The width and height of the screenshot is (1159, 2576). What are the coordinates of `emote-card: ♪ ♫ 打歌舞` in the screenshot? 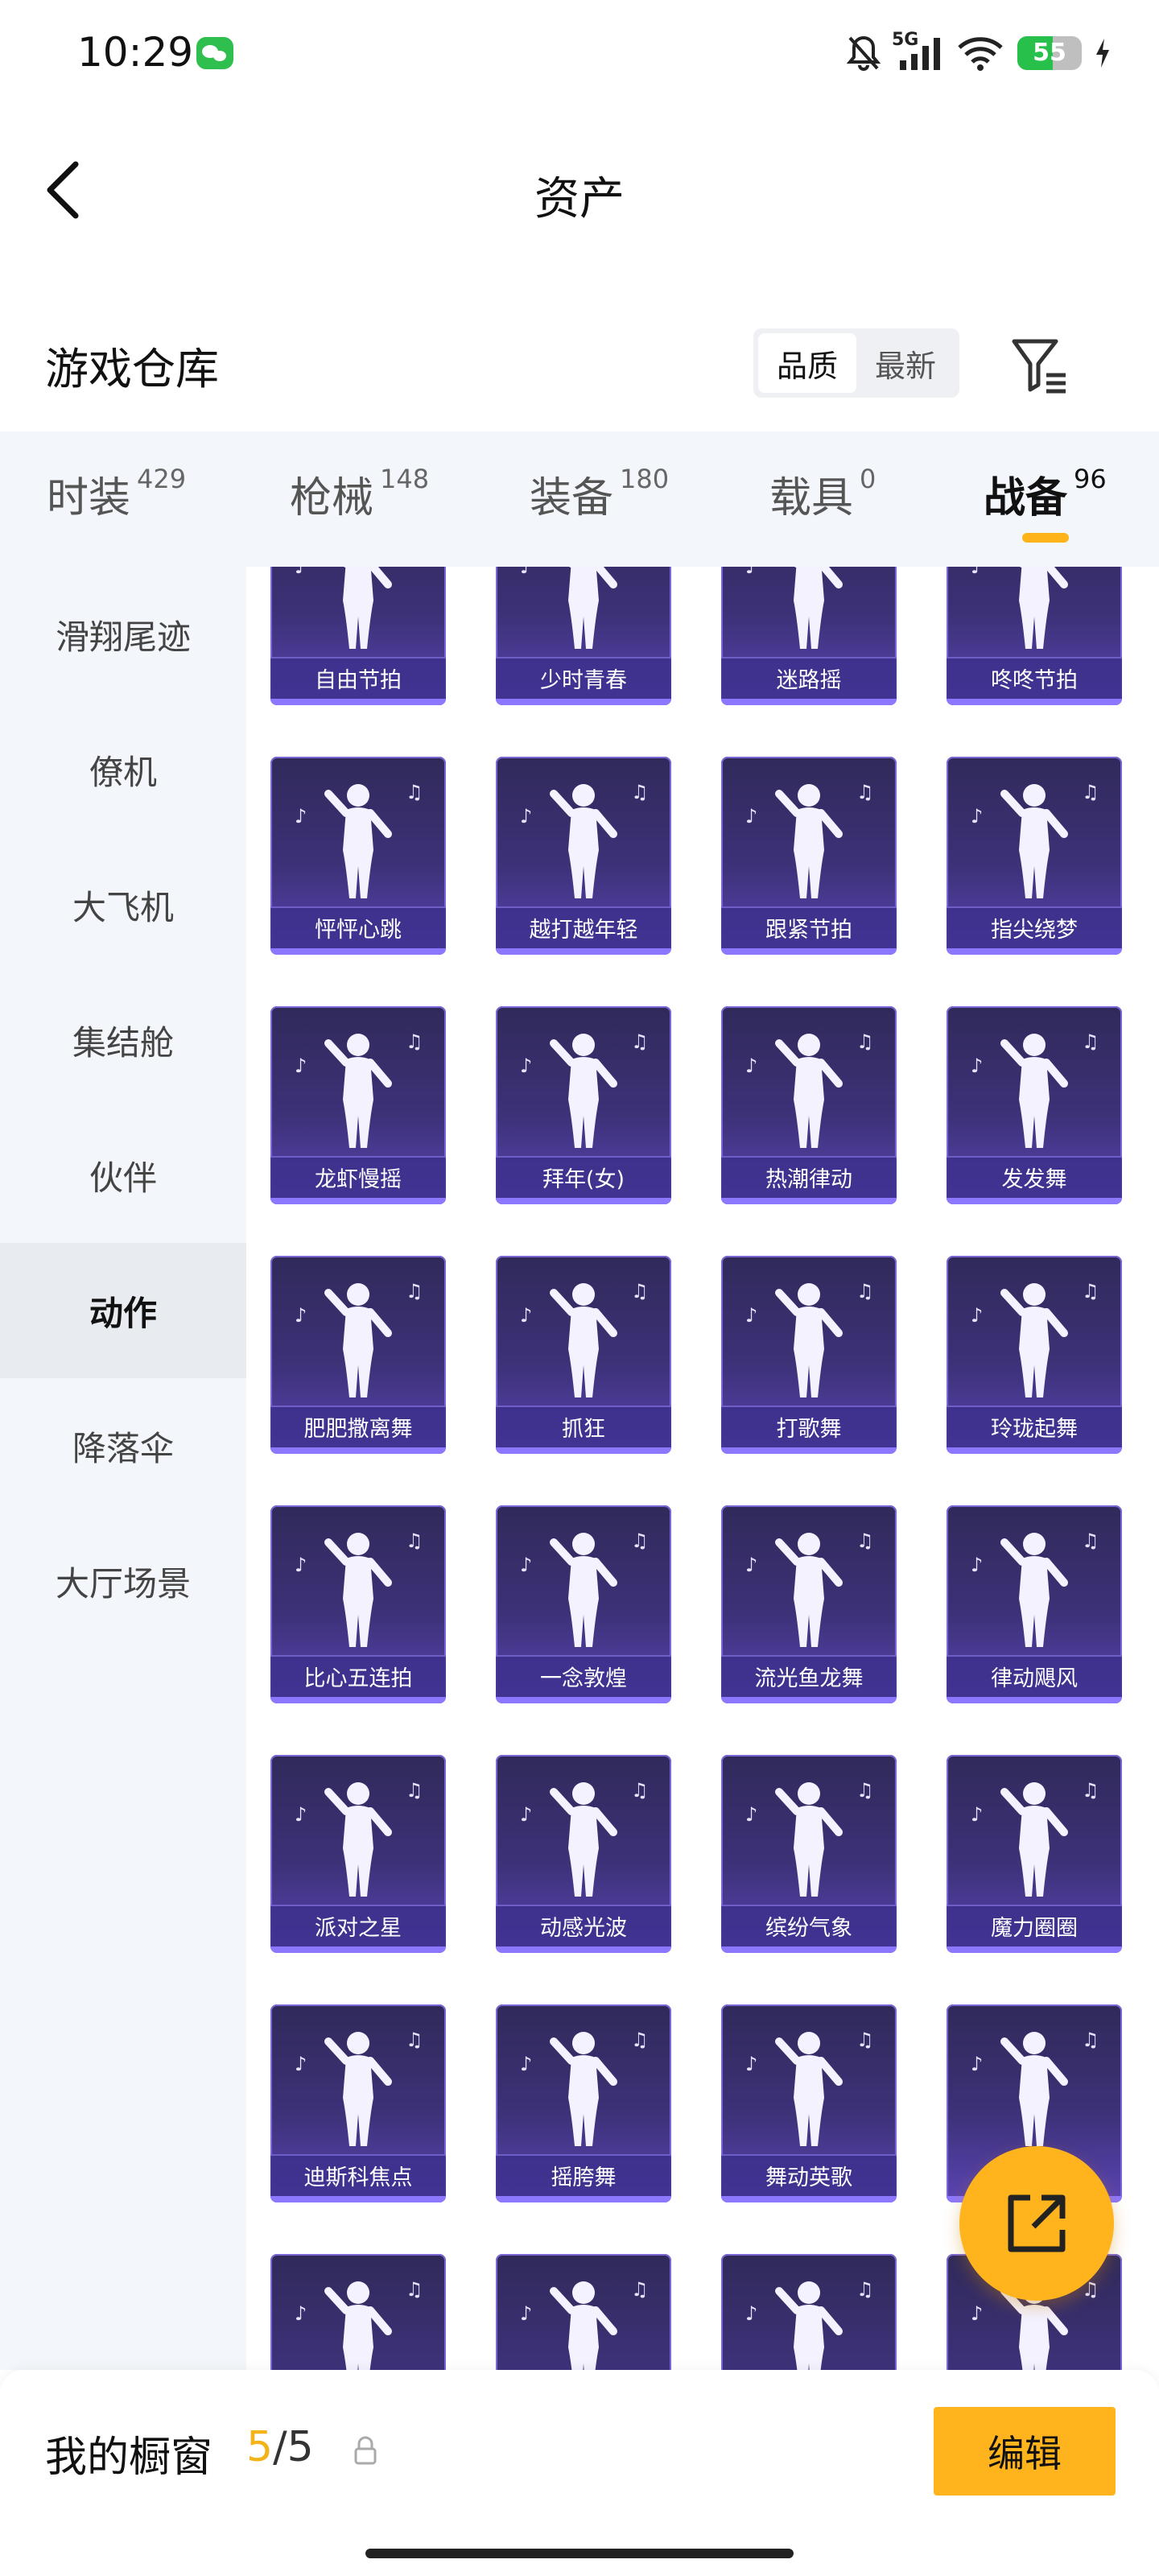 It's located at (809, 1355).